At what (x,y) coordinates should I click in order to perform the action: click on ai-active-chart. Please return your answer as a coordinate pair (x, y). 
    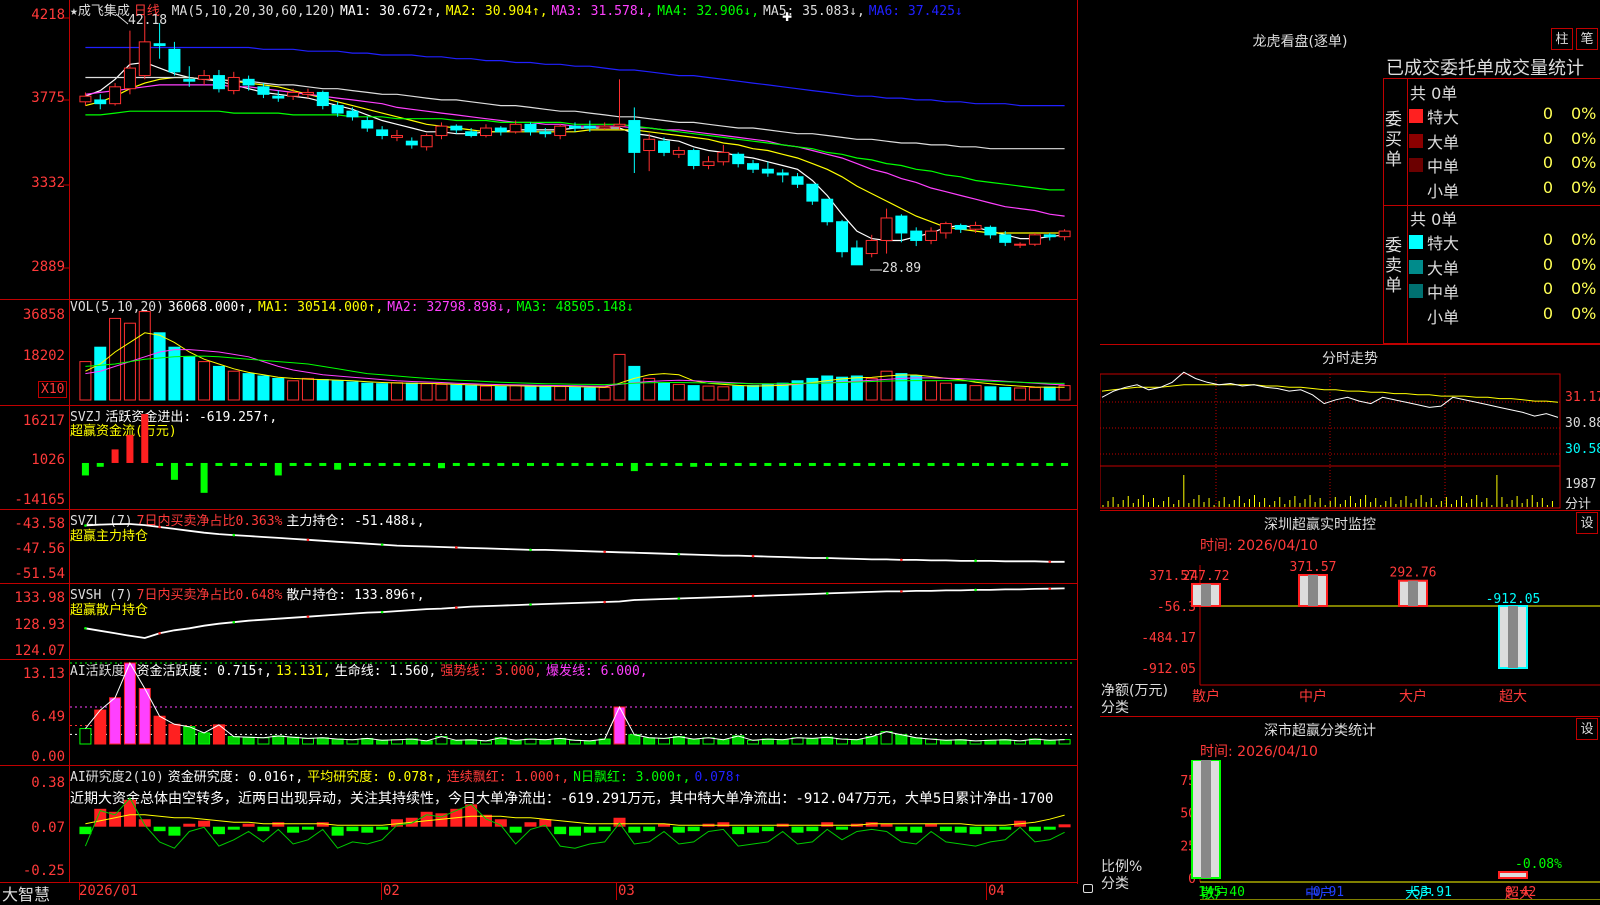
    Looking at the image, I should click on (539, 713).